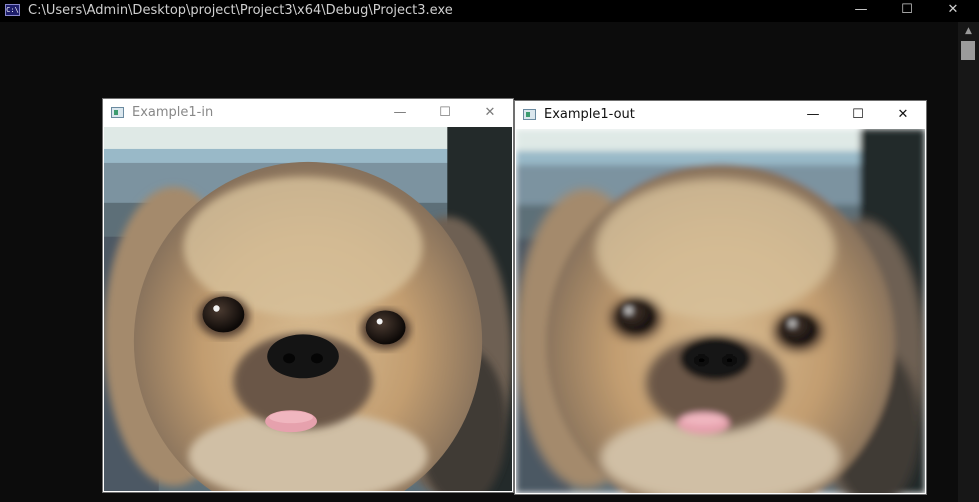 The height and width of the screenshot is (502, 979). I want to click on console-app-icon: C:\, so click(12, 10).